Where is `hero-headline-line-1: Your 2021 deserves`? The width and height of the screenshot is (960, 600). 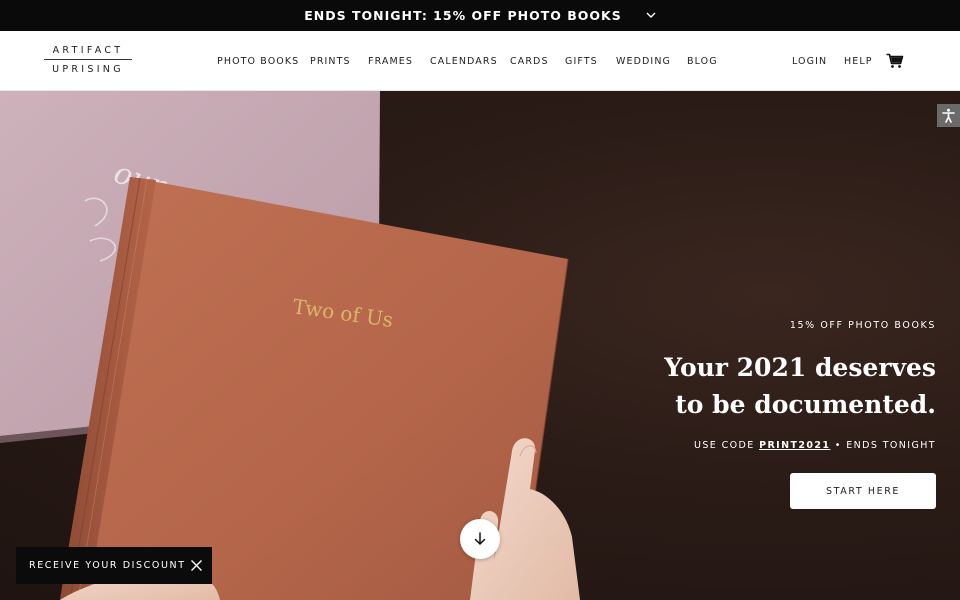
hero-headline-line-1: Your 2021 deserves is located at coordinates (800, 367).